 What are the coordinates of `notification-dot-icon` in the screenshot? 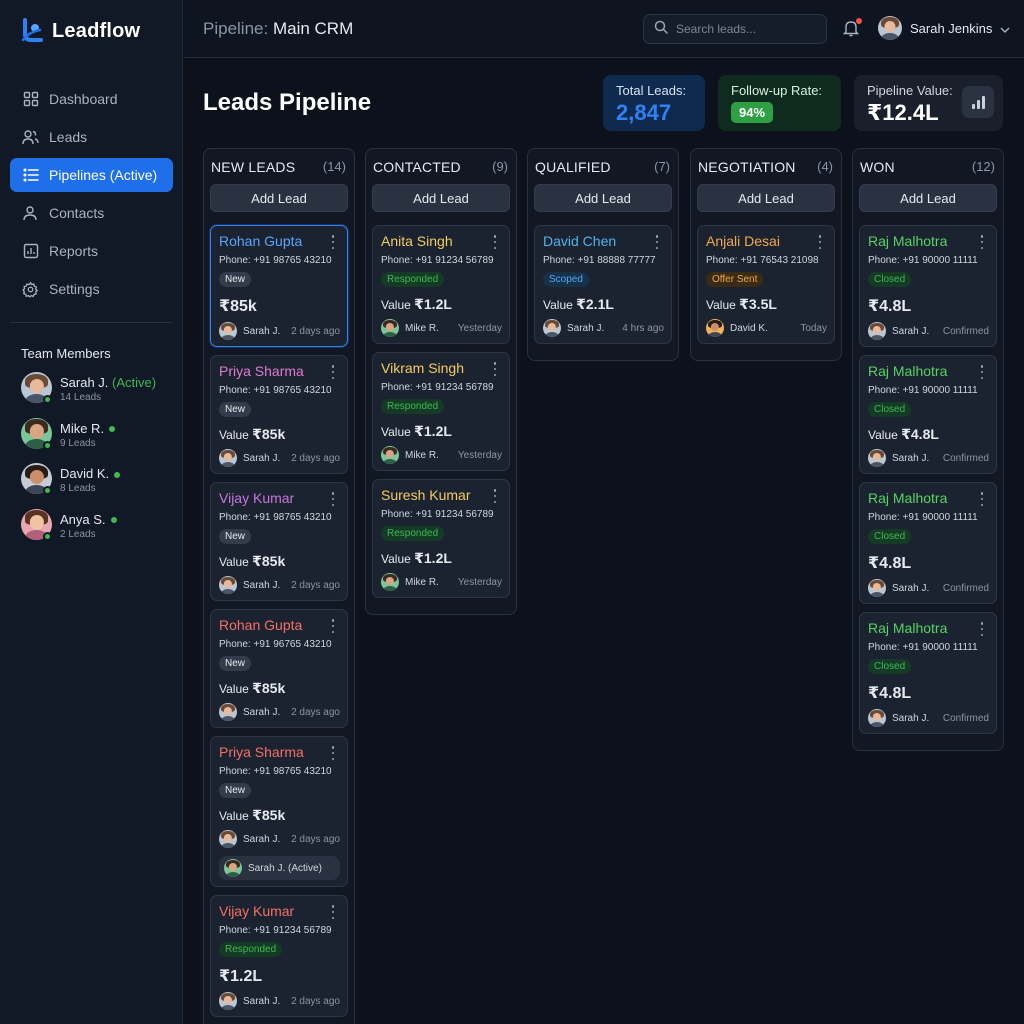 It's located at (859, 21).